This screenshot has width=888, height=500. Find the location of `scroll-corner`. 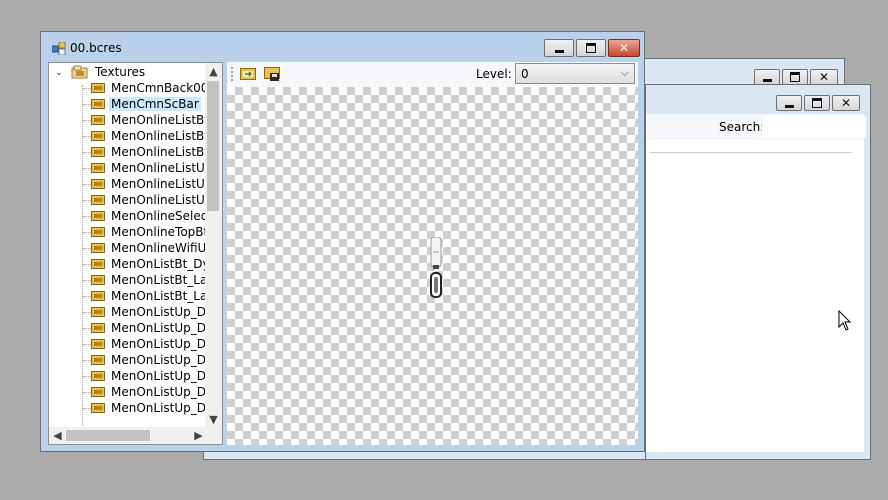

scroll-corner is located at coordinates (213, 435).